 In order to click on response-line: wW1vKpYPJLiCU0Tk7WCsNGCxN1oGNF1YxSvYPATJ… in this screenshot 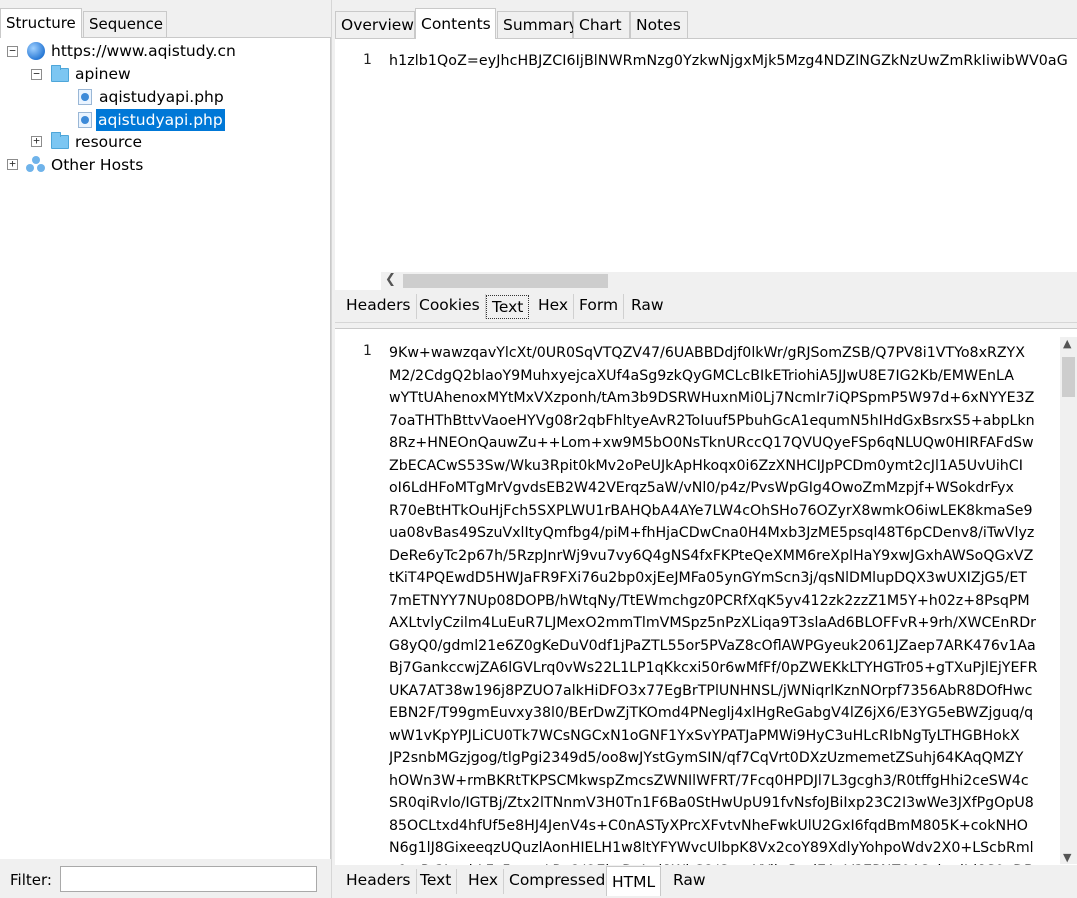, I will do `click(704, 735)`.